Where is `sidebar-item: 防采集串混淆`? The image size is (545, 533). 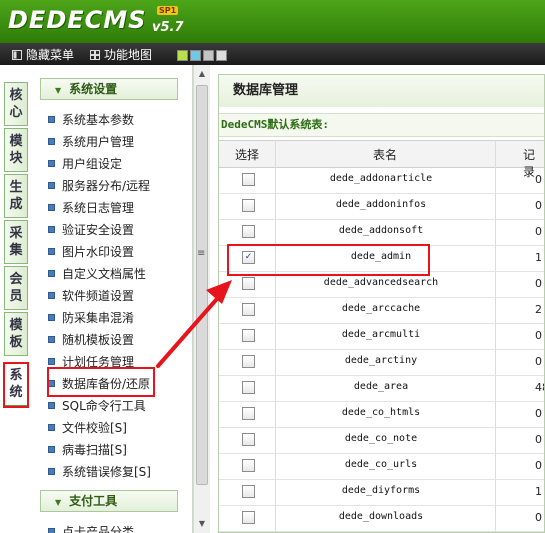
sidebar-item: 防采集串混淆 is located at coordinates (91, 317).